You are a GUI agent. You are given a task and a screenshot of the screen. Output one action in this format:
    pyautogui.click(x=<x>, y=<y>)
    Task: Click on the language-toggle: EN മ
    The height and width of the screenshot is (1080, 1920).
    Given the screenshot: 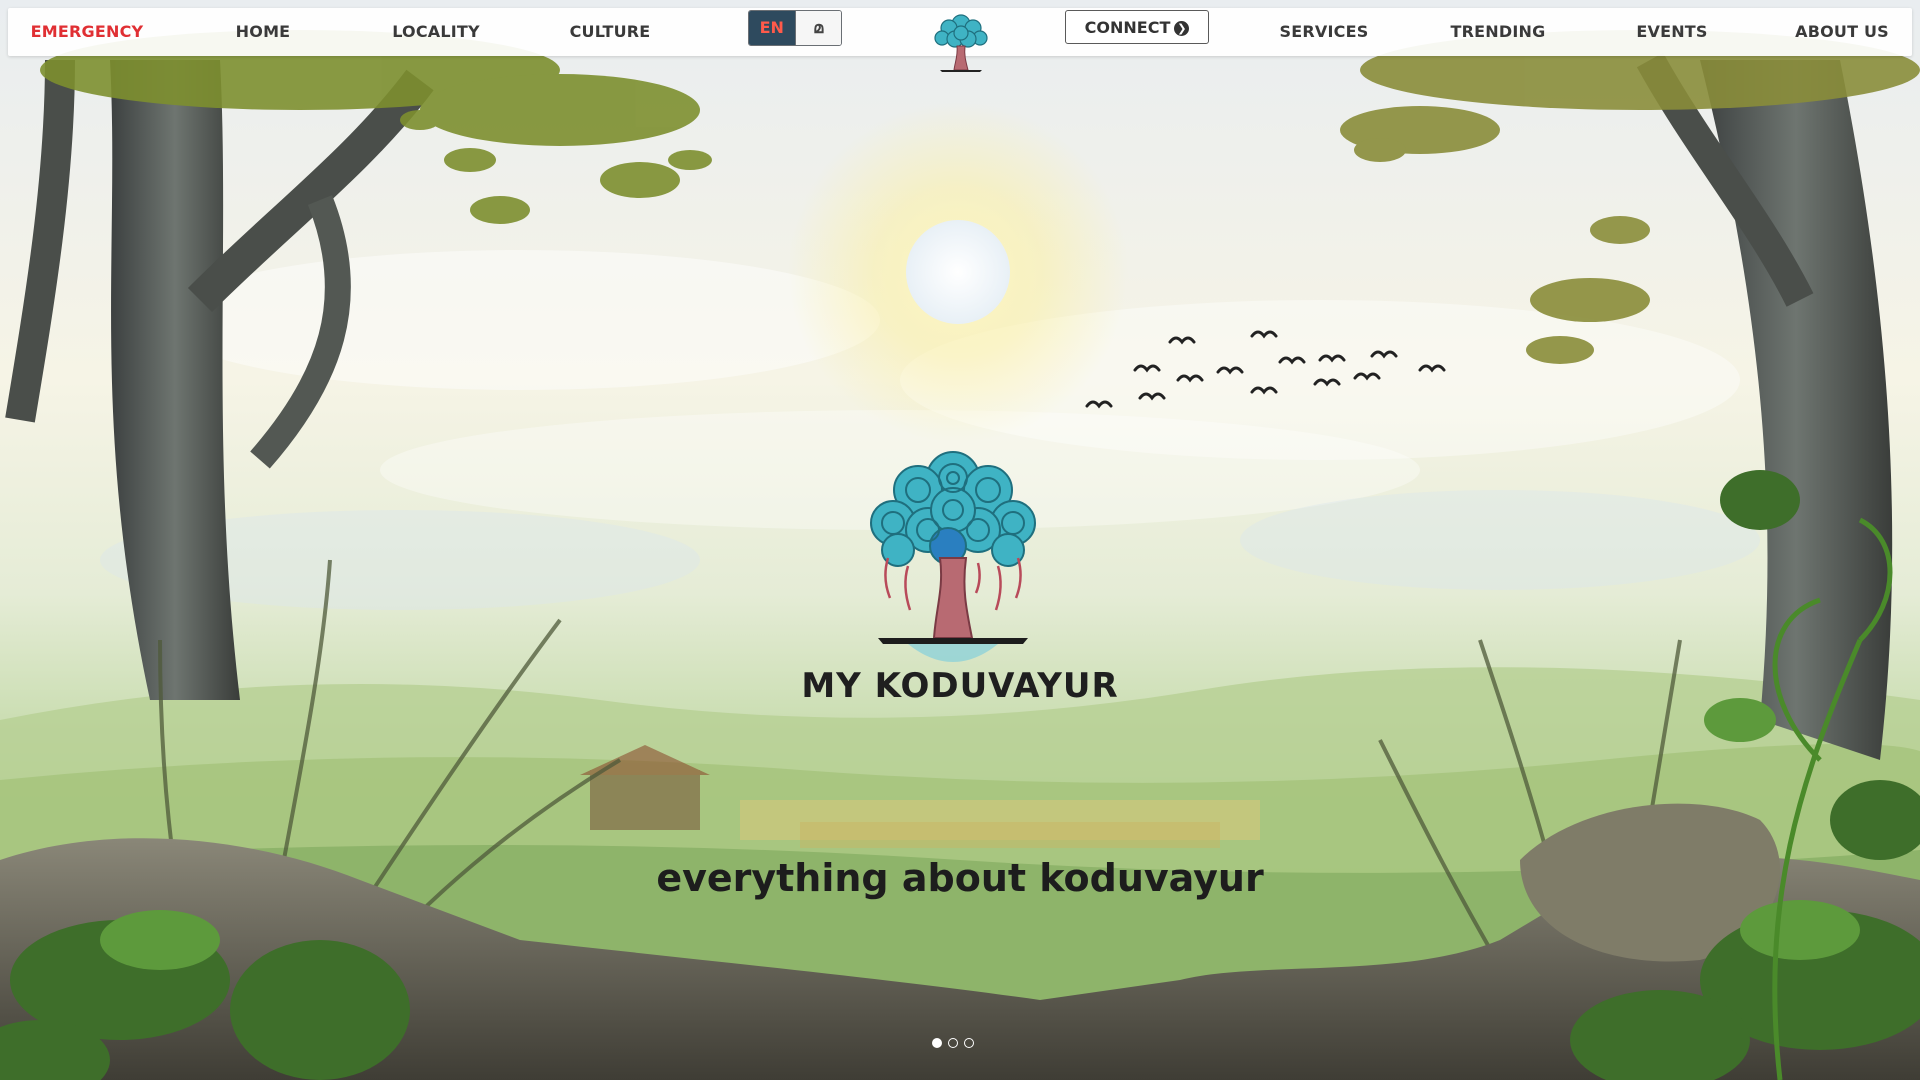 What is the action you would take?
    pyautogui.click(x=795, y=28)
    